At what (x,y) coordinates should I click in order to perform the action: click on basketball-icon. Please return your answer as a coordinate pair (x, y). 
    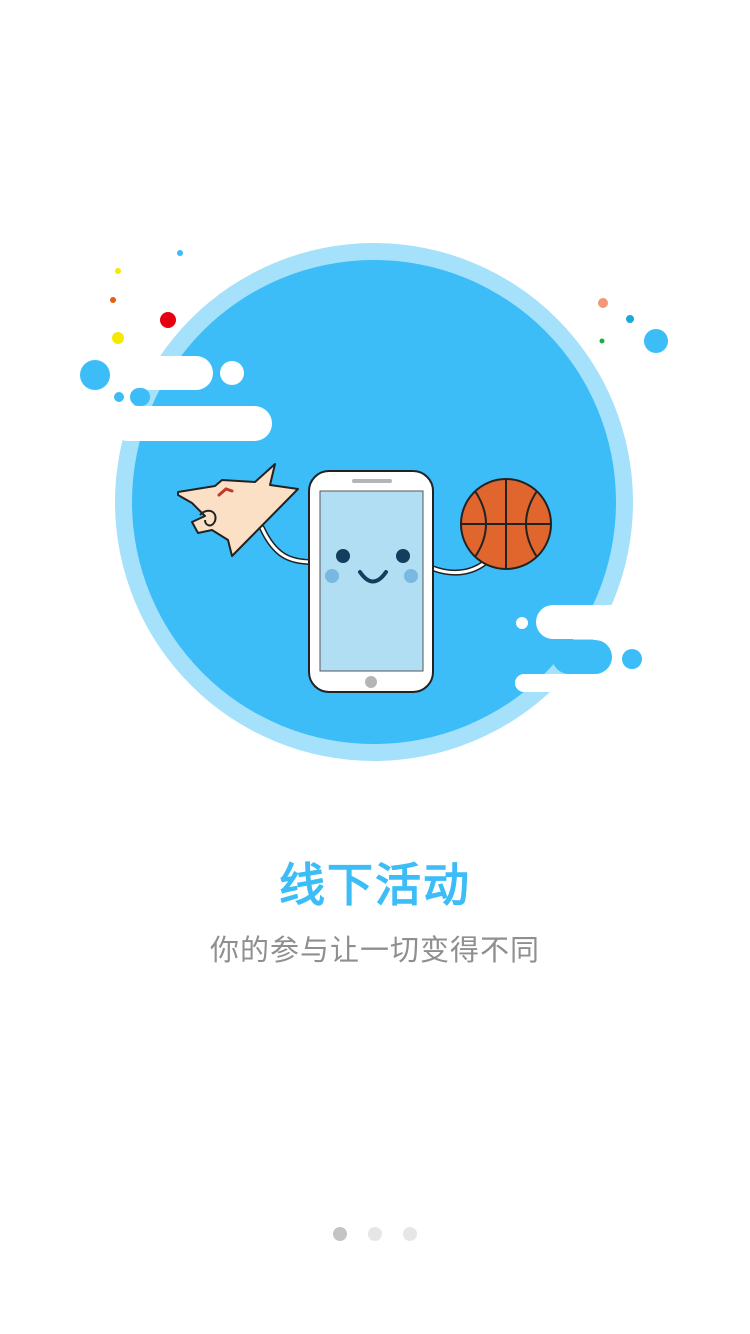
    Looking at the image, I should click on (506, 524).